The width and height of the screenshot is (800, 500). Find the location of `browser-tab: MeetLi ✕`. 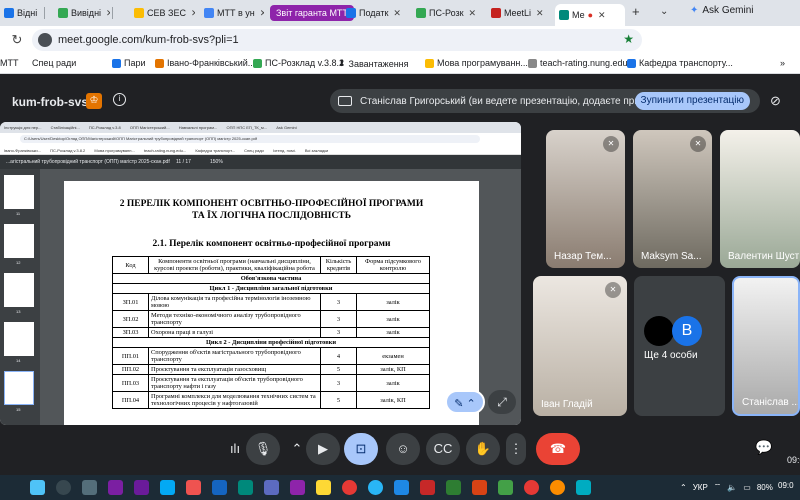

browser-tab: MeetLi ✕ is located at coordinates (519, 13).